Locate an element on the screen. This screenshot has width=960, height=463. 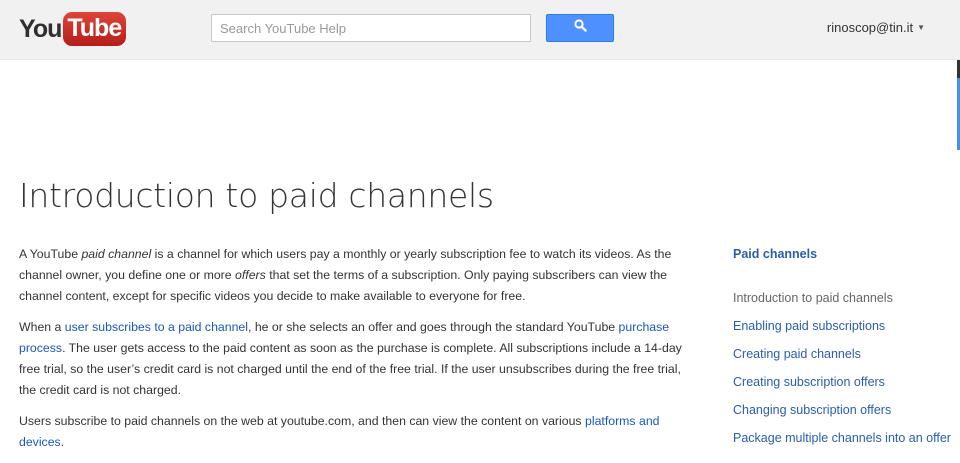
search-icon is located at coordinates (580, 28).